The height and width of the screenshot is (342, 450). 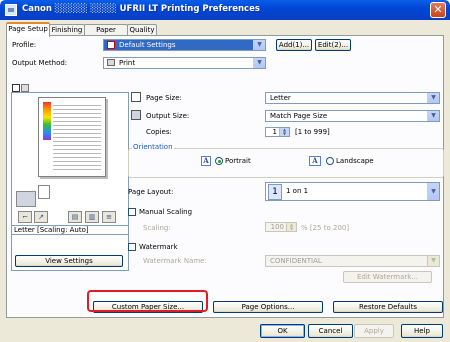 I want to click on page-size-icon, so click(x=136, y=97).